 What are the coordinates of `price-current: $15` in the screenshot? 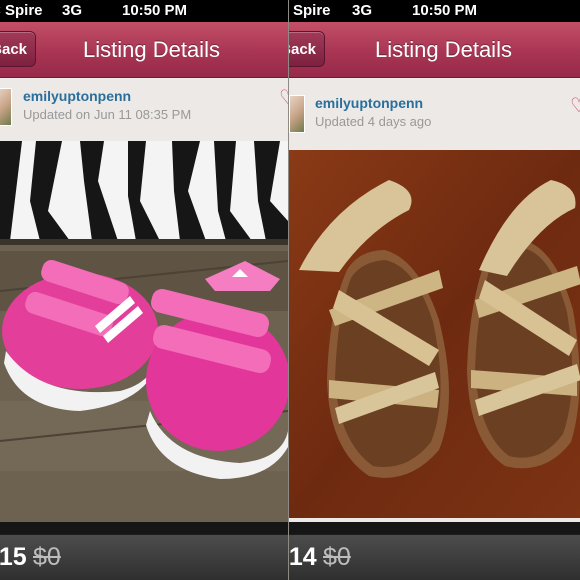 It's located at (13, 557).